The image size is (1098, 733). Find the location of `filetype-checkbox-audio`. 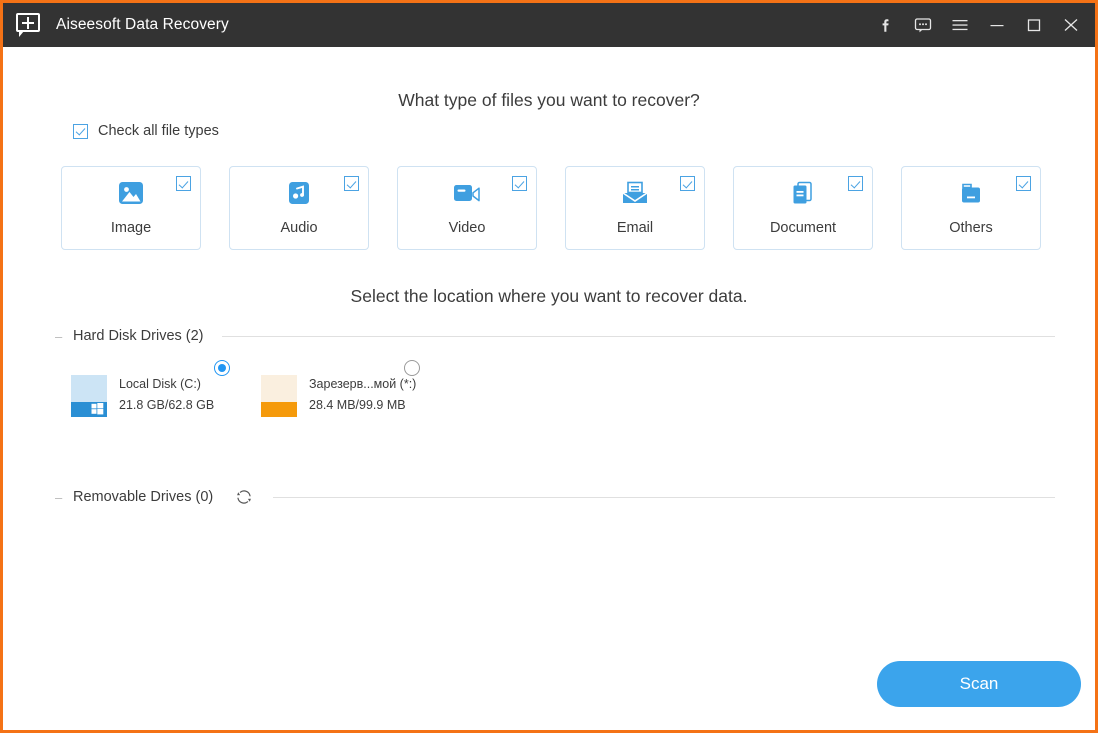

filetype-checkbox-audio is located at coordinates (351, 183).